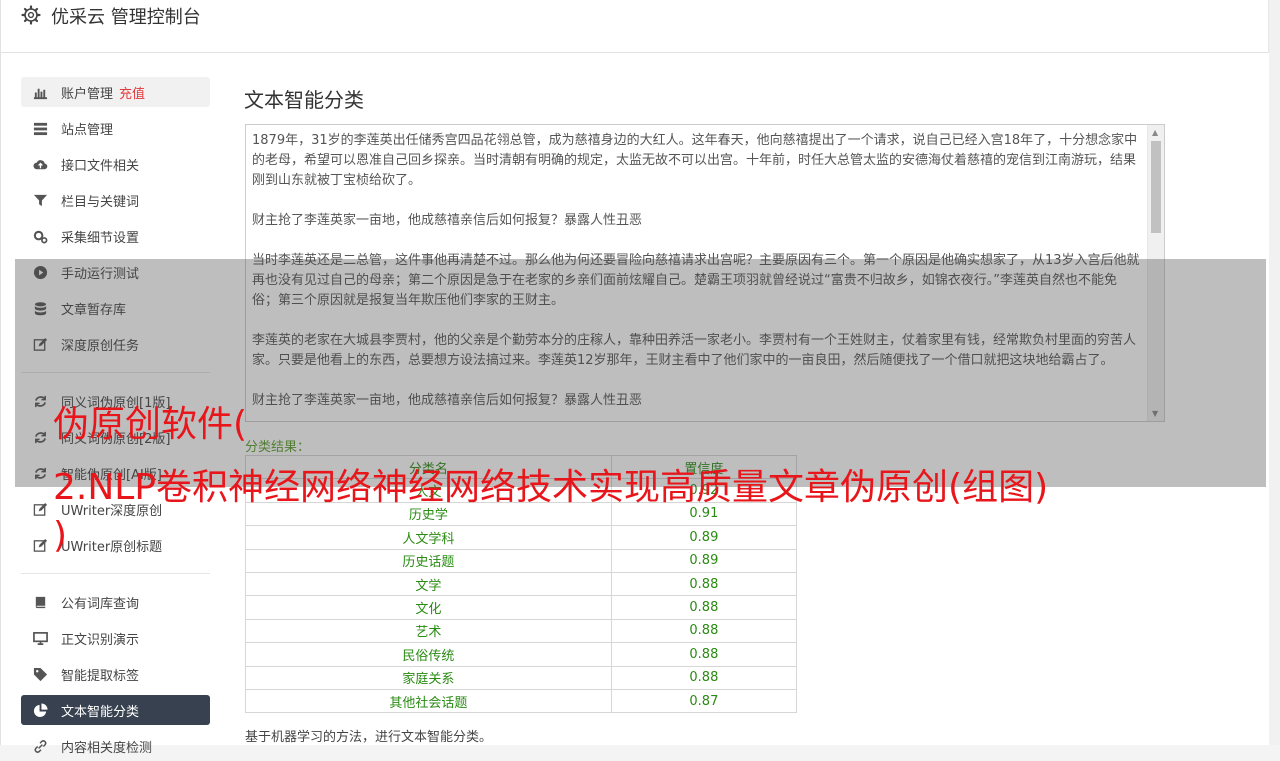 This screenshot has width=1280, height=761. What do you see at coordinates (40, 200) in the screenshot?
I see `filter-icon` at bounding box center [40, 200].